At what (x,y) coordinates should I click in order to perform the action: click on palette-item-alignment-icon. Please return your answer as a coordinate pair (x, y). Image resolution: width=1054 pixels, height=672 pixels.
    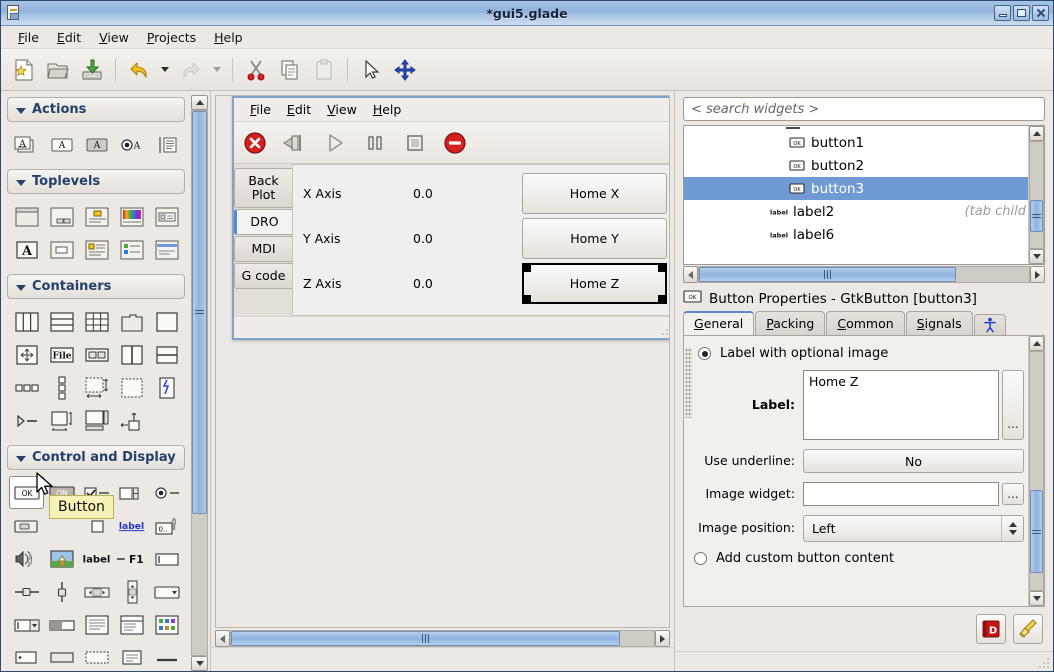
    Looking at the image, I should click on (26, 354).